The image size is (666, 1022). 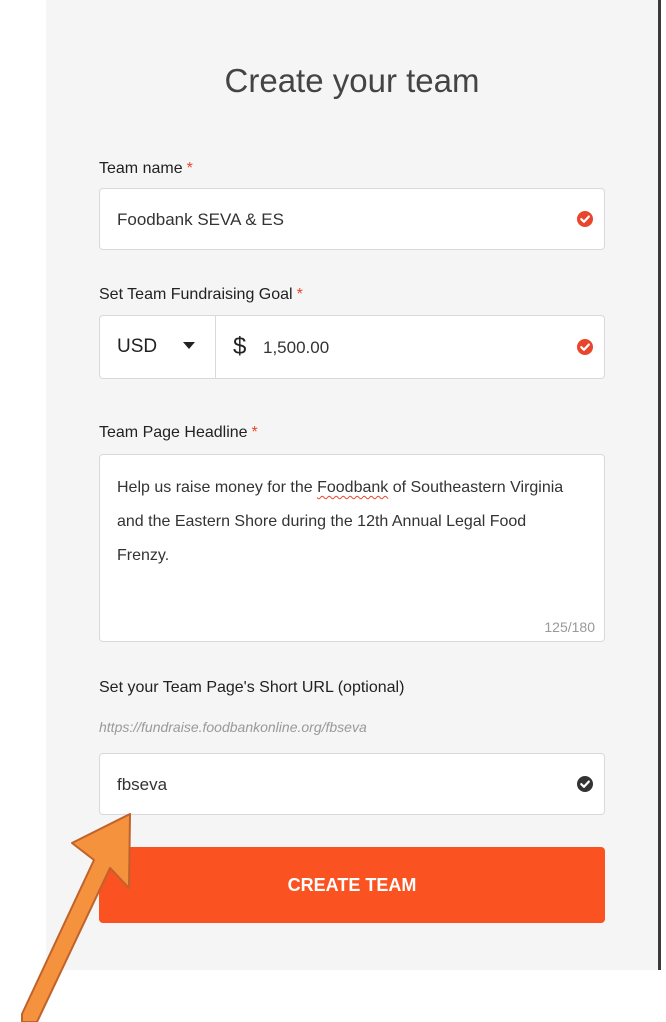 I want to click on arrow-pointer-icon, so click(x=76, y=917).